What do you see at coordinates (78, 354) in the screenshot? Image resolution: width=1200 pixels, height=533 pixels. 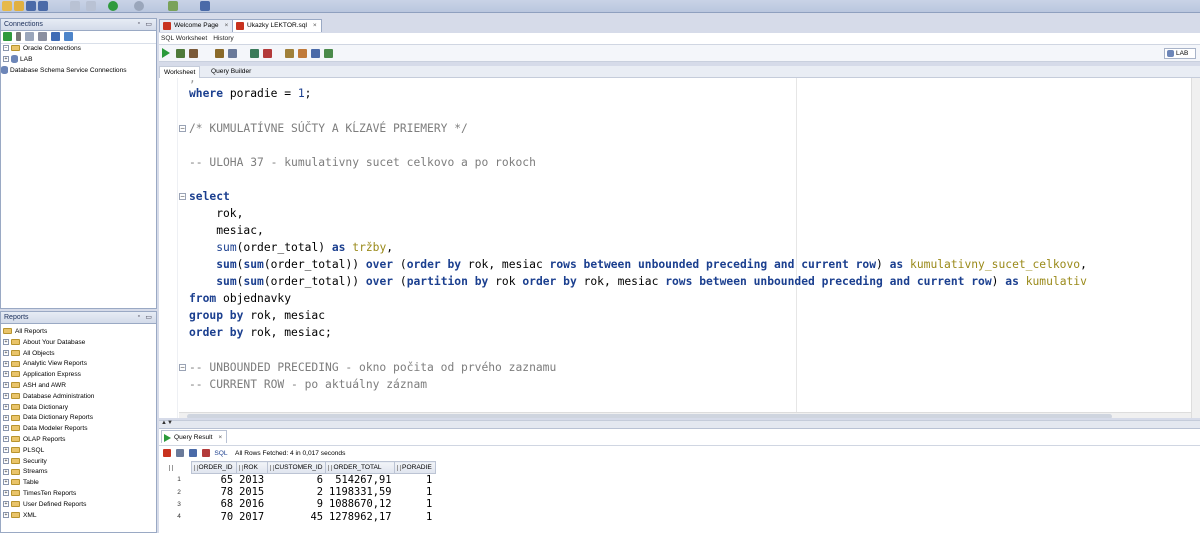 I see `report-item: + All Objects` at bounding box center [78, 354].